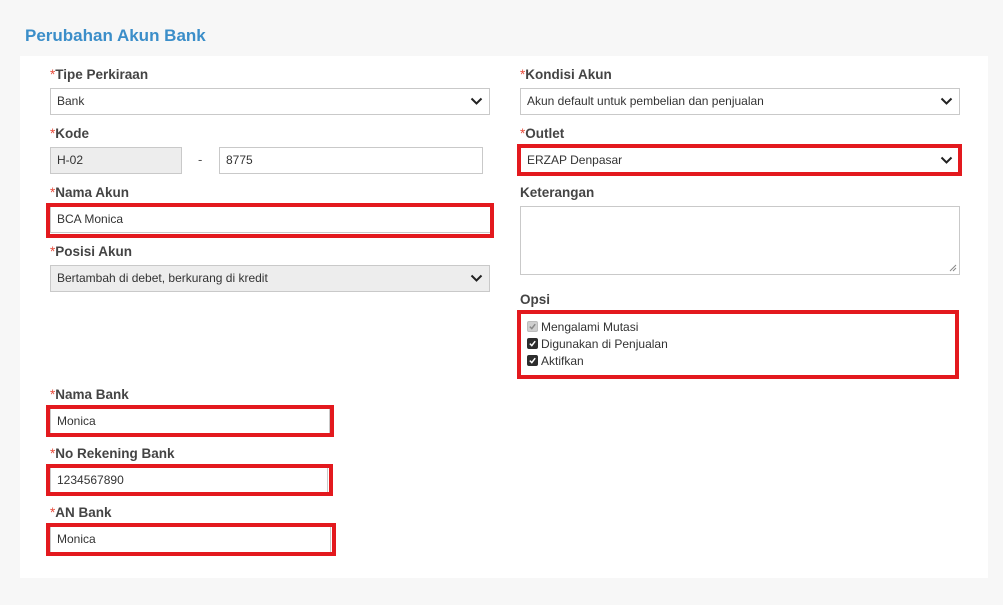 This screenshot has height=605, width=1003. I want to click on opsi-label: Opsi, so click(535, 299).